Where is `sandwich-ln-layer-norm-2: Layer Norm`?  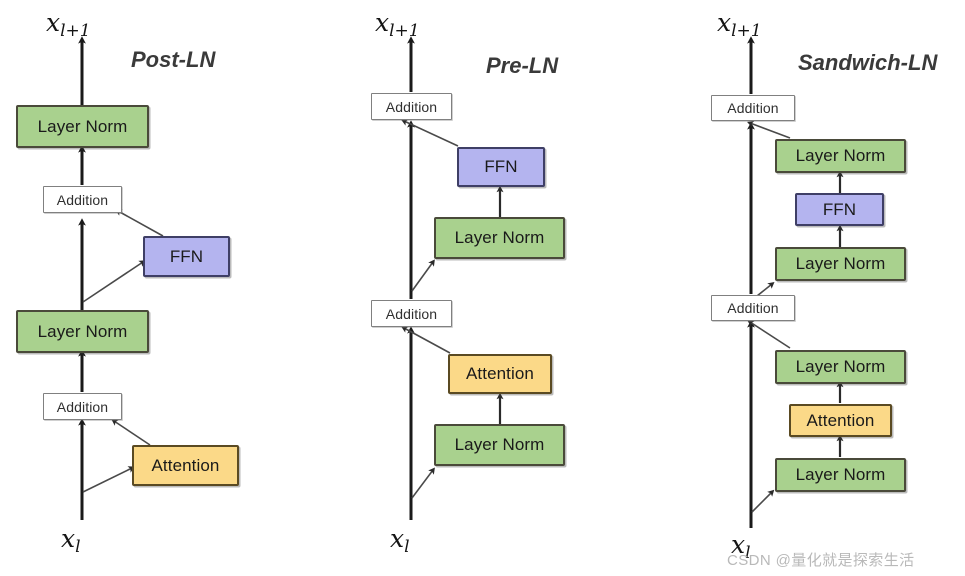
sandwich-ln-layer-norm-2: Layer Norm is located at coordinates (840, 367).